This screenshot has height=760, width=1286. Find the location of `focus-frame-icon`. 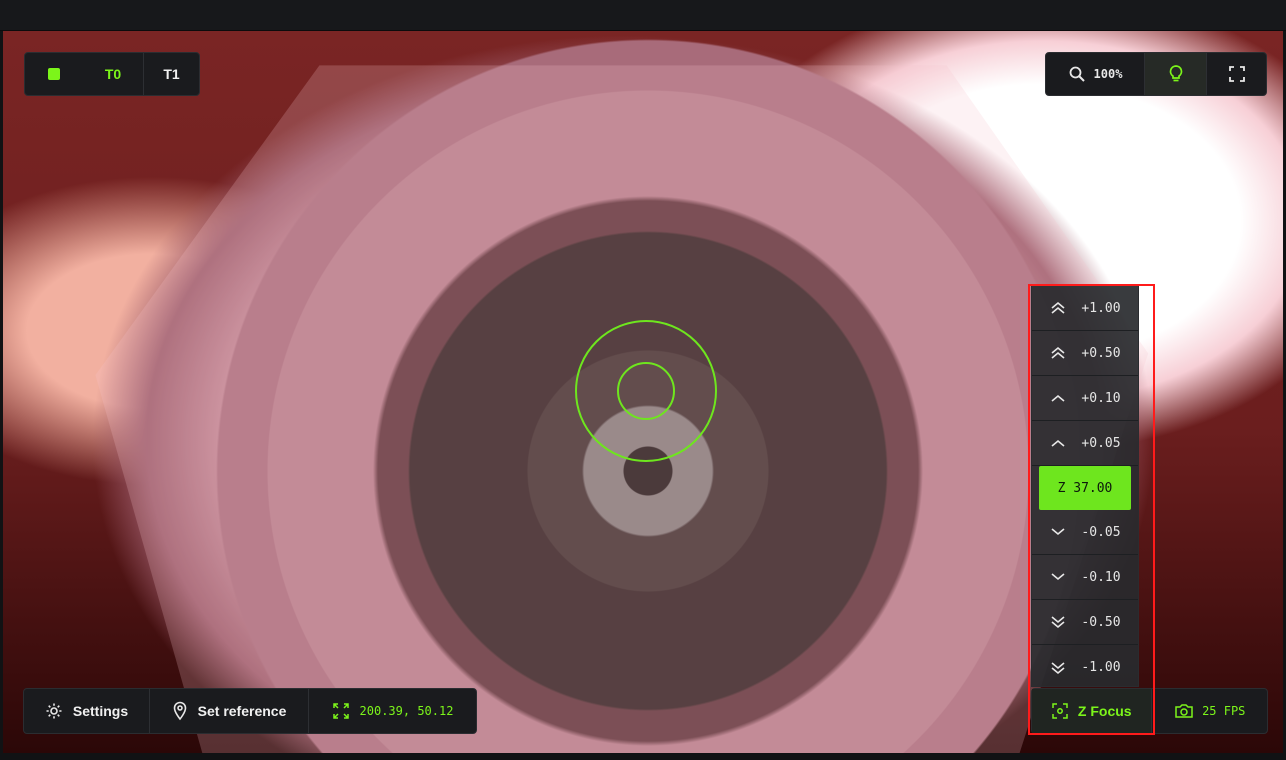

focus-frame-icon is located at coordinates (1060, 711).